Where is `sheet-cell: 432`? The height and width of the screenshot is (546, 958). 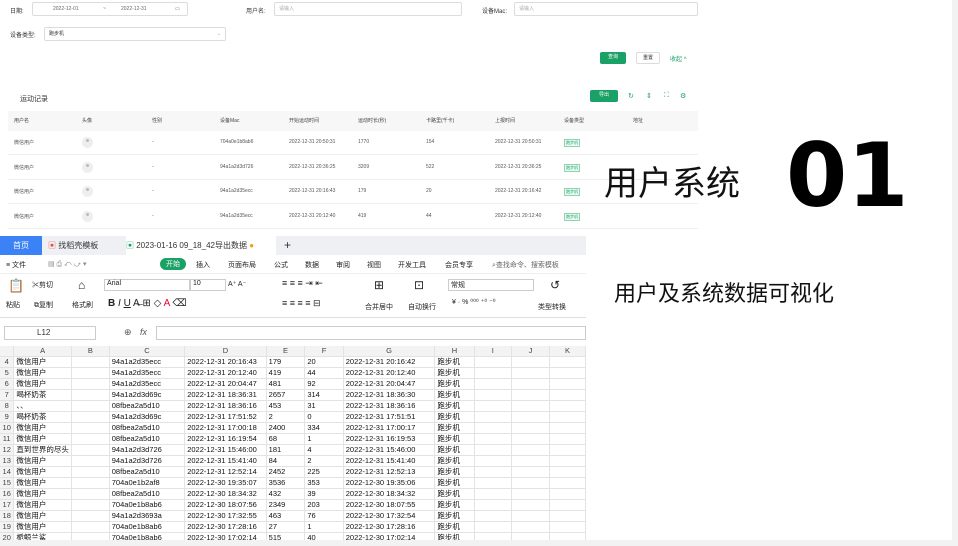 sheet-cell: 432 is located at coordinates (285, 494).